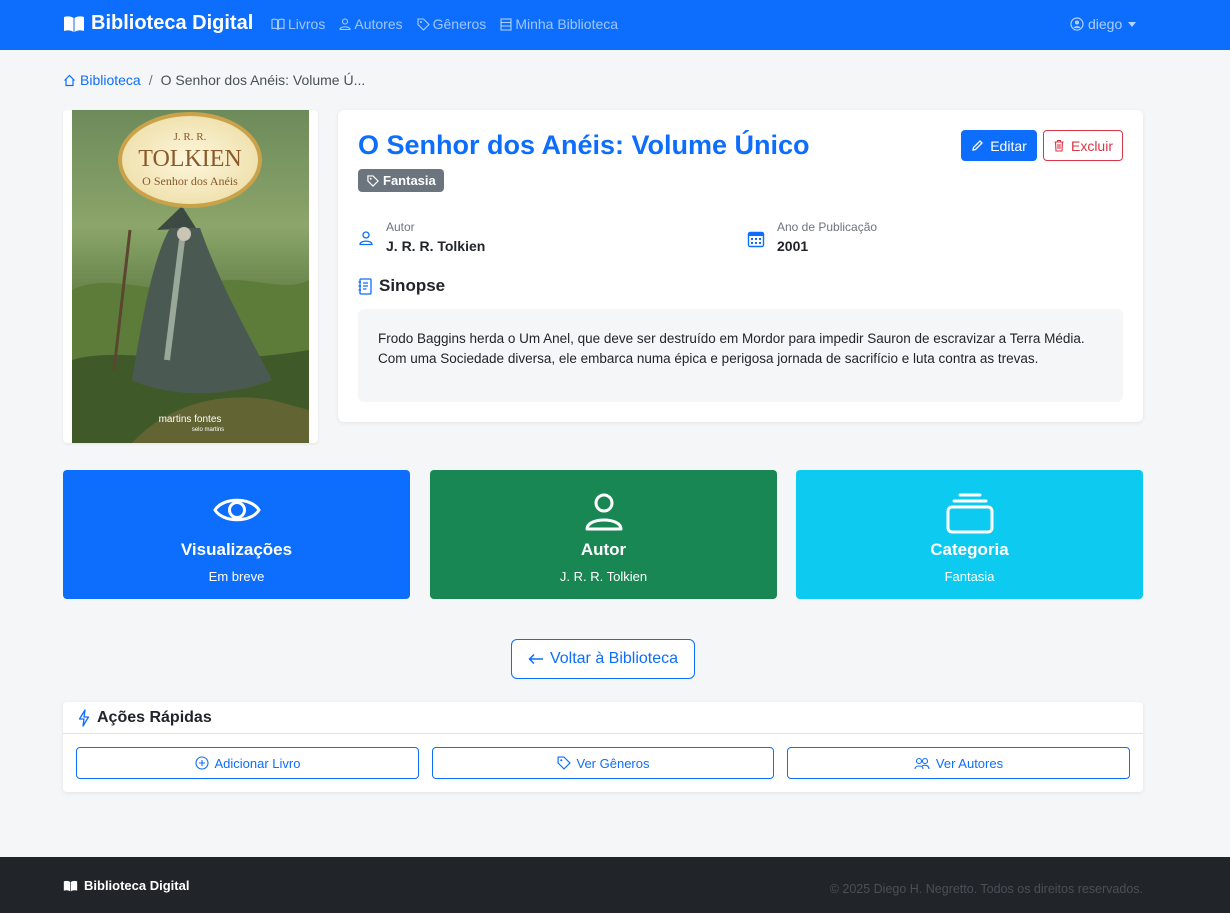 The height and width of the screenshot is (913, 1230). I want to click on stat-subtitle: Fantasia, so click(969, 576).